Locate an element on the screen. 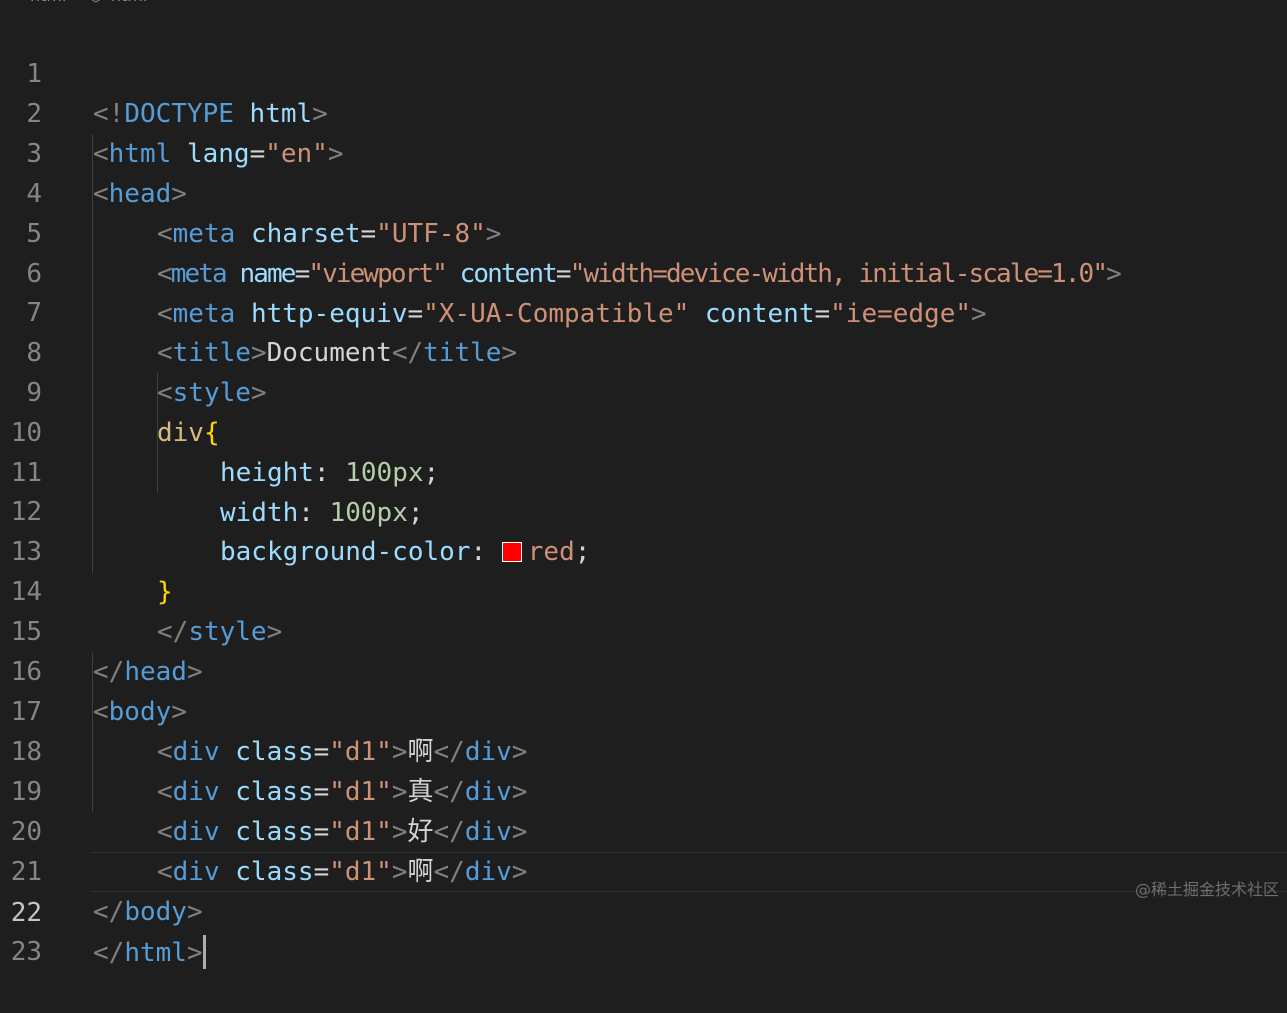  code-line: 14 </style> is located at coordinates (643, 589).